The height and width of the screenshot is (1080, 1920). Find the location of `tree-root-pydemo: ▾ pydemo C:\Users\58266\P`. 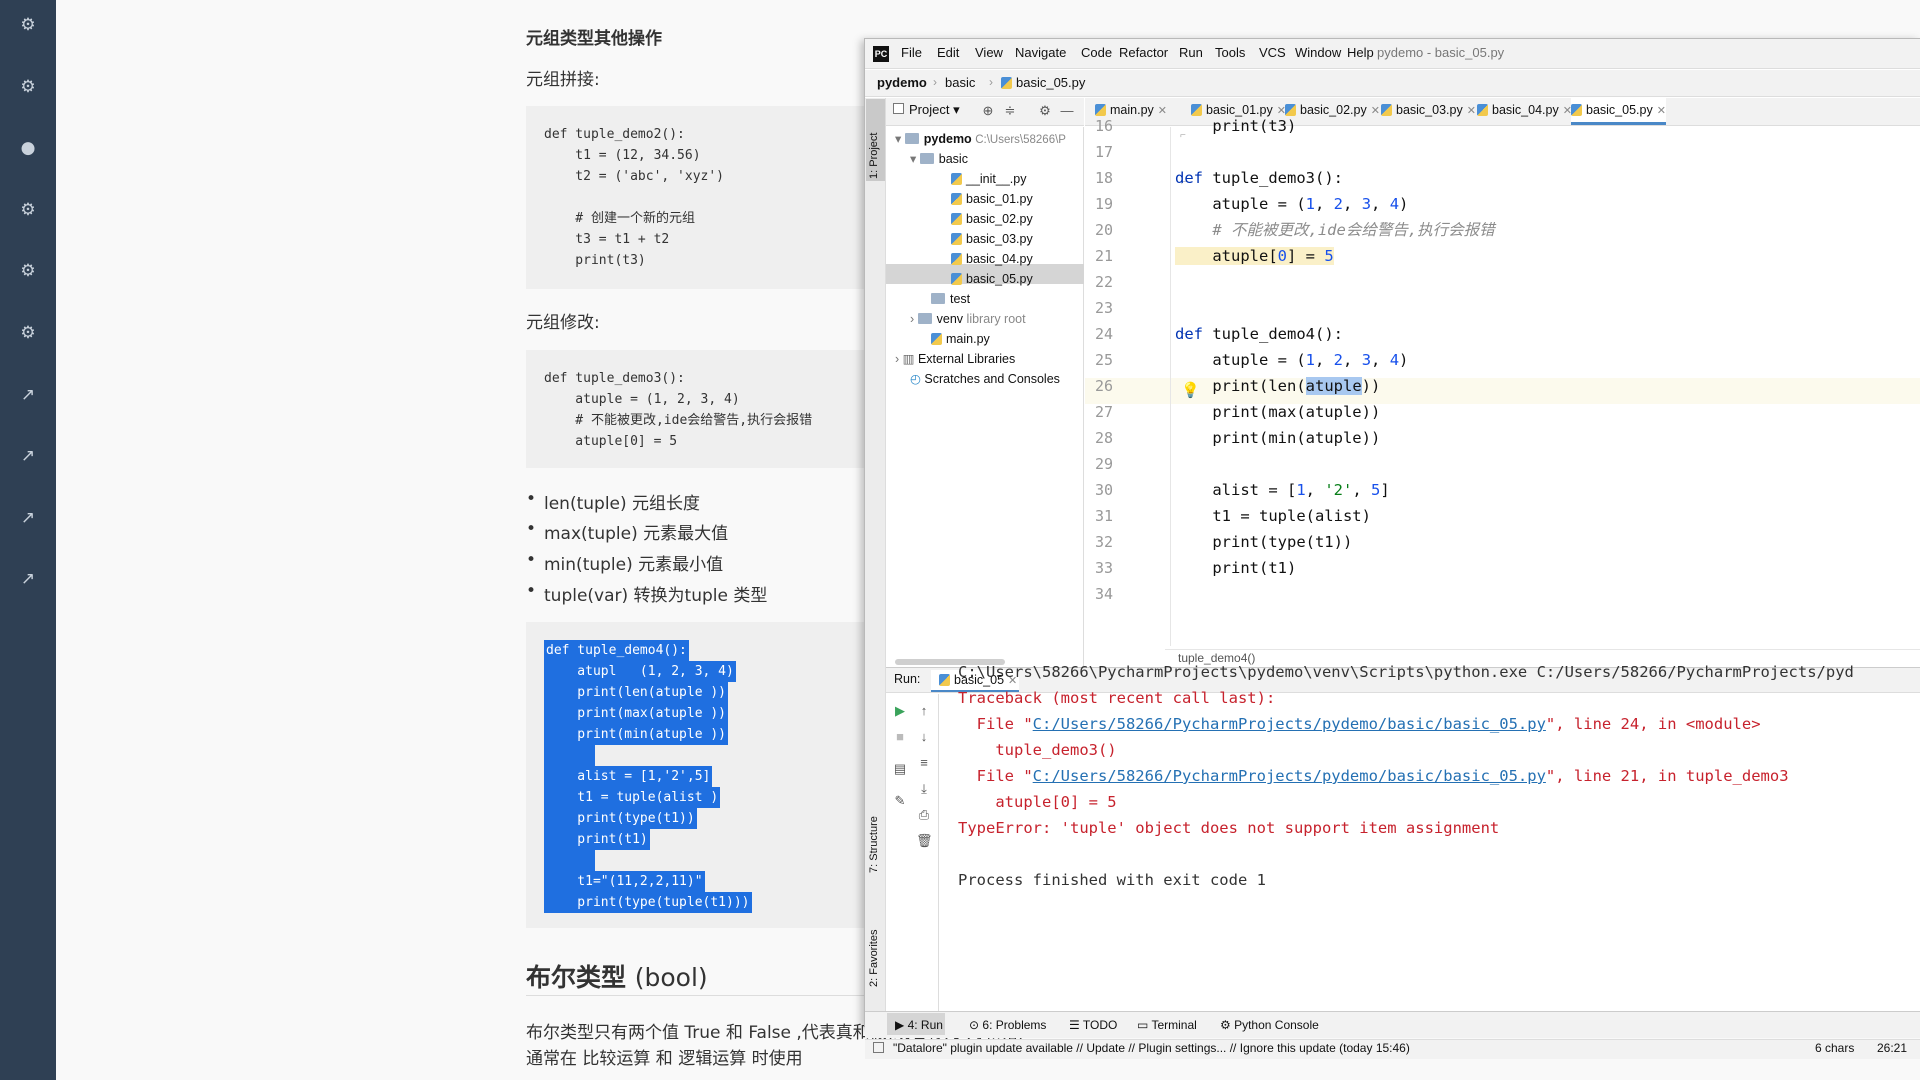

tree-root-pydemo: ▾ pydemo C:\Users\58266\P is located at coordinates (980, 139).